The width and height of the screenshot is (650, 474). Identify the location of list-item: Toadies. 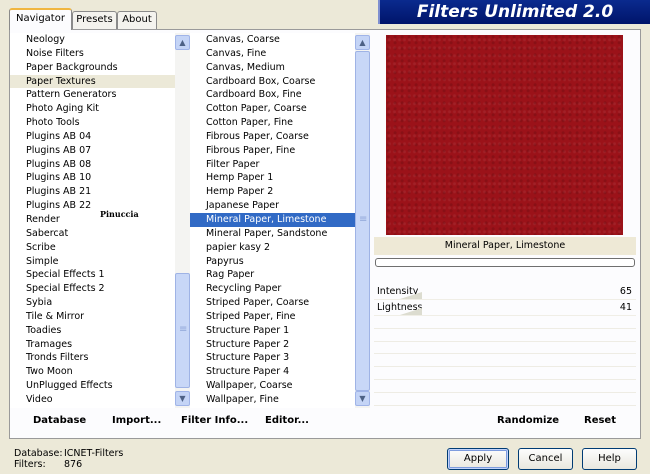
(92, 331).